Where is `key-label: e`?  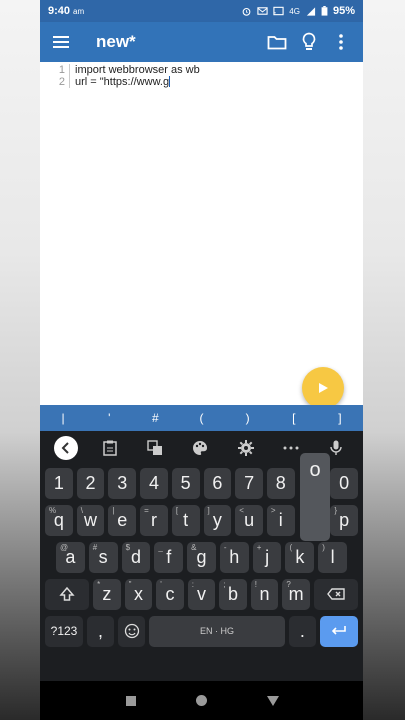
key-label: e is located at coordinates (122, 519).